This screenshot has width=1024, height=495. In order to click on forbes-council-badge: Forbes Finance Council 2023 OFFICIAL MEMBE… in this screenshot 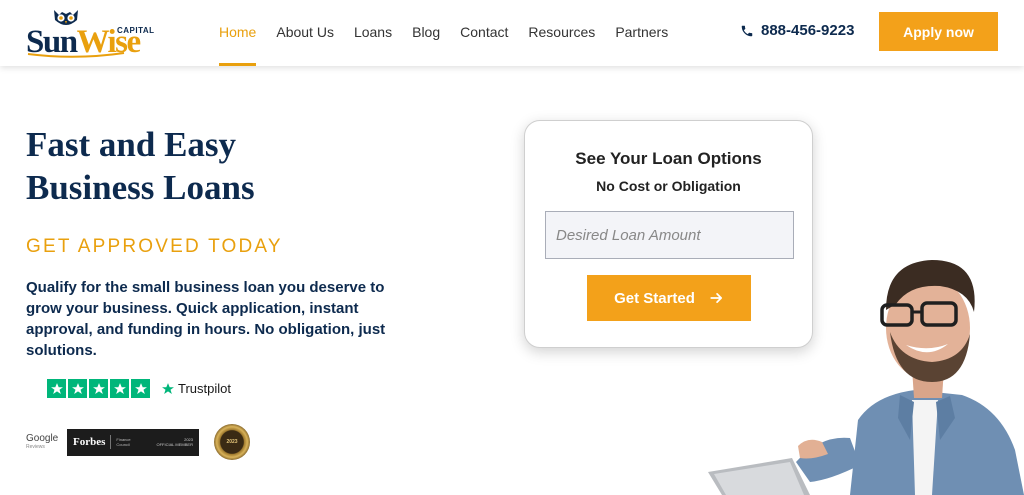, I will do `click(133, 442)`.